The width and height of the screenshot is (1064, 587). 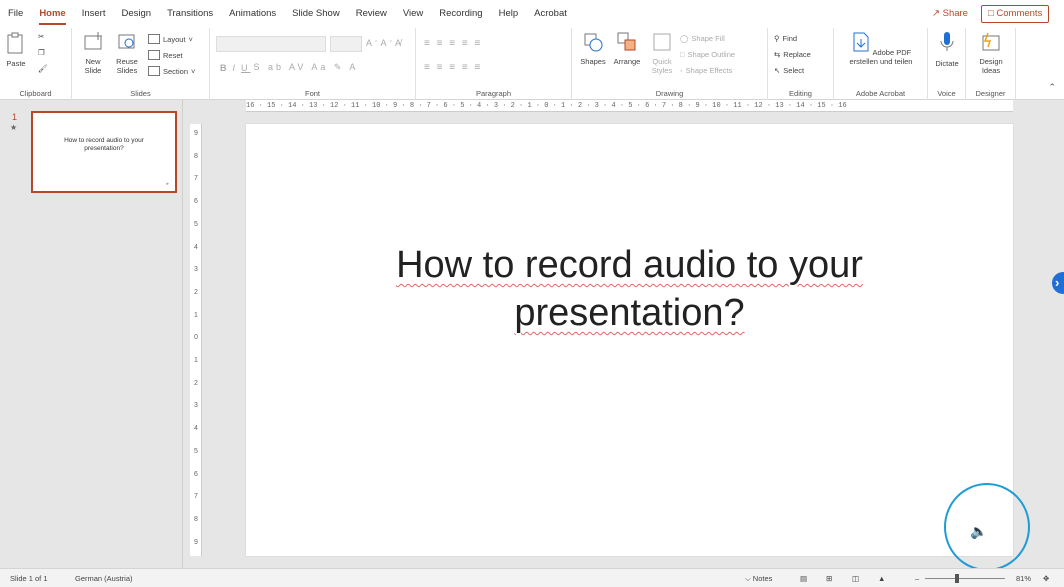 What do you see at coordinates (93, 41) in the screenshot?
I see `new-slide-icon` at bounding box center [93, 41].